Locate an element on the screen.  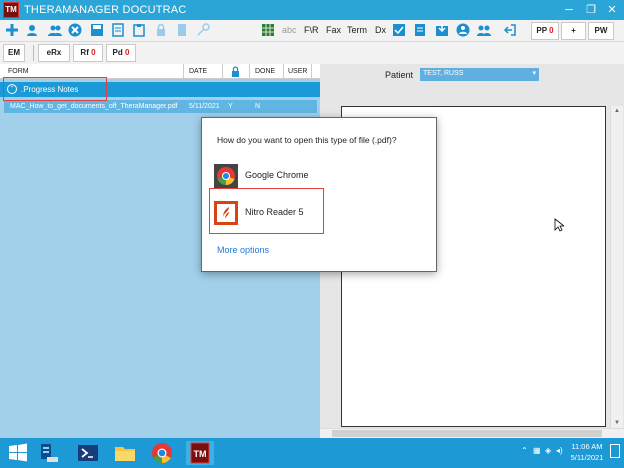
mouse-cursor-icon is located at coordinates (560, 225).